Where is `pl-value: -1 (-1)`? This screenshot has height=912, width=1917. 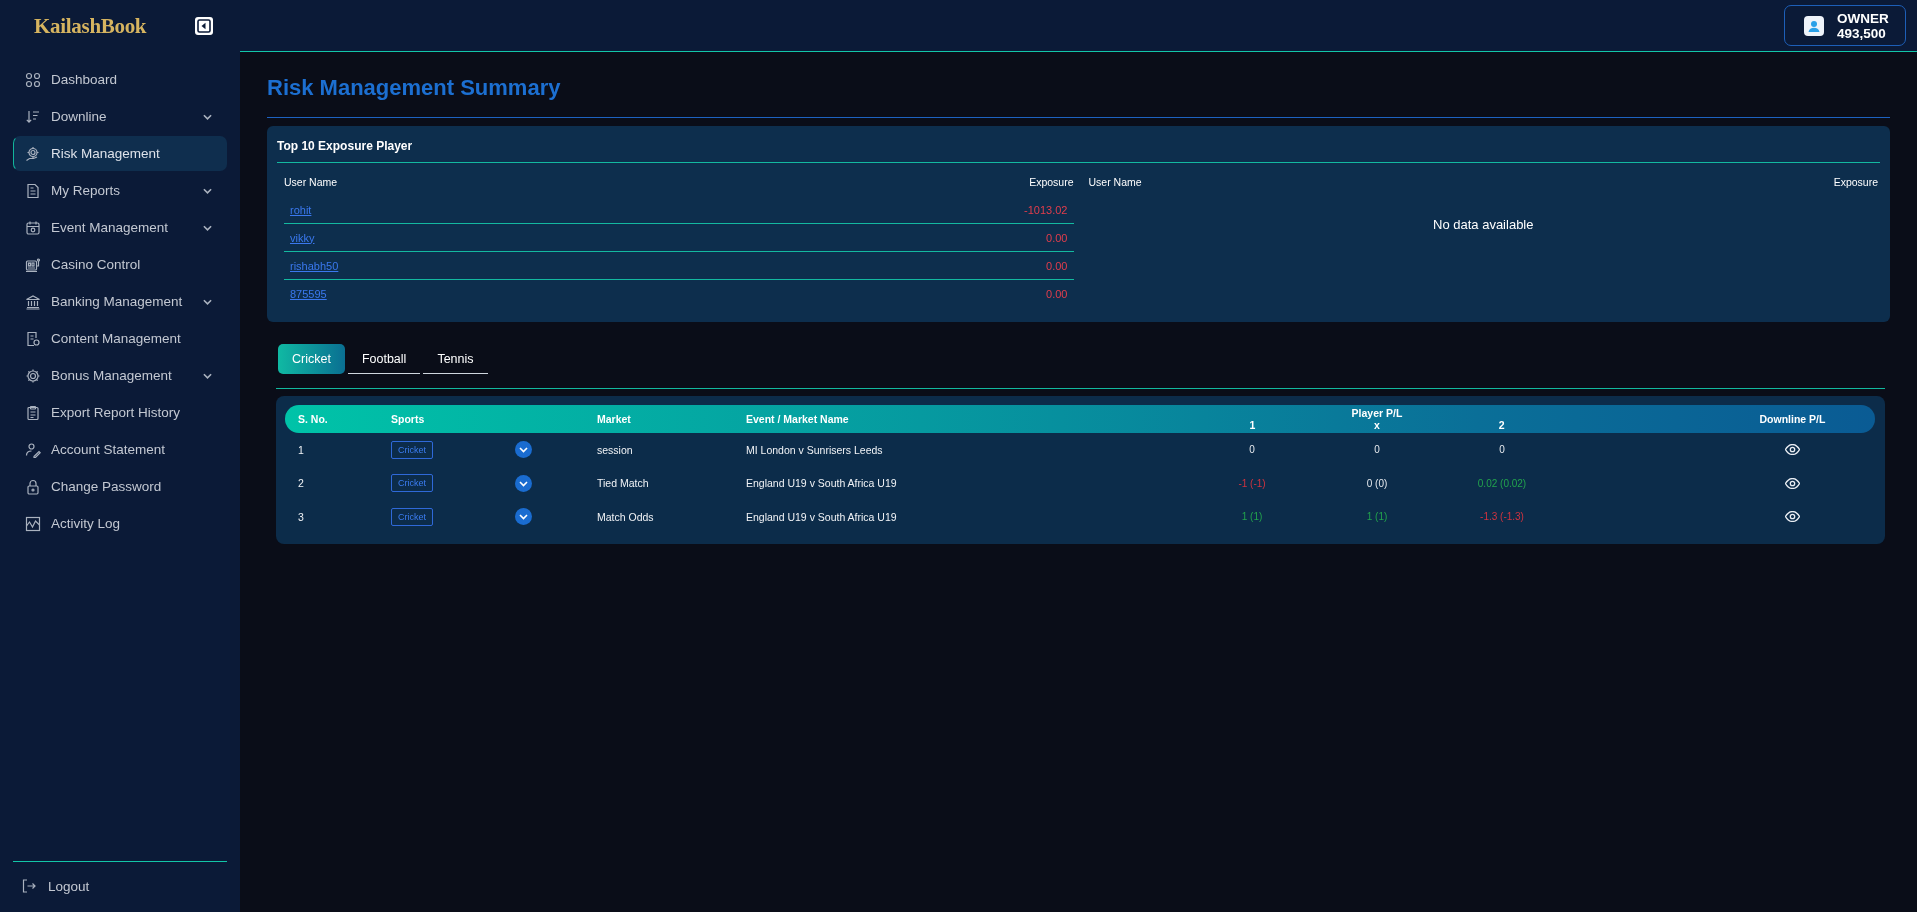 pl-value: -1 (-1) is located at coordinates (1252, 483).